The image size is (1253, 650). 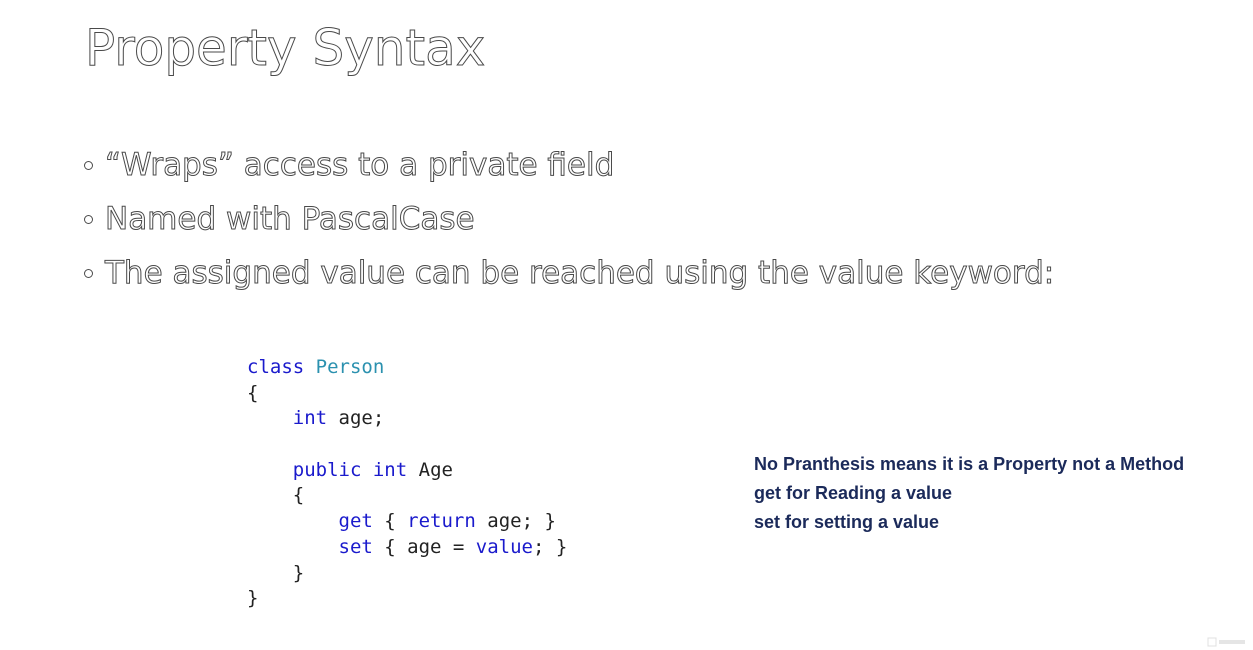 I want to click on note-line: get for Reading a value, so click(x=853, y=493).